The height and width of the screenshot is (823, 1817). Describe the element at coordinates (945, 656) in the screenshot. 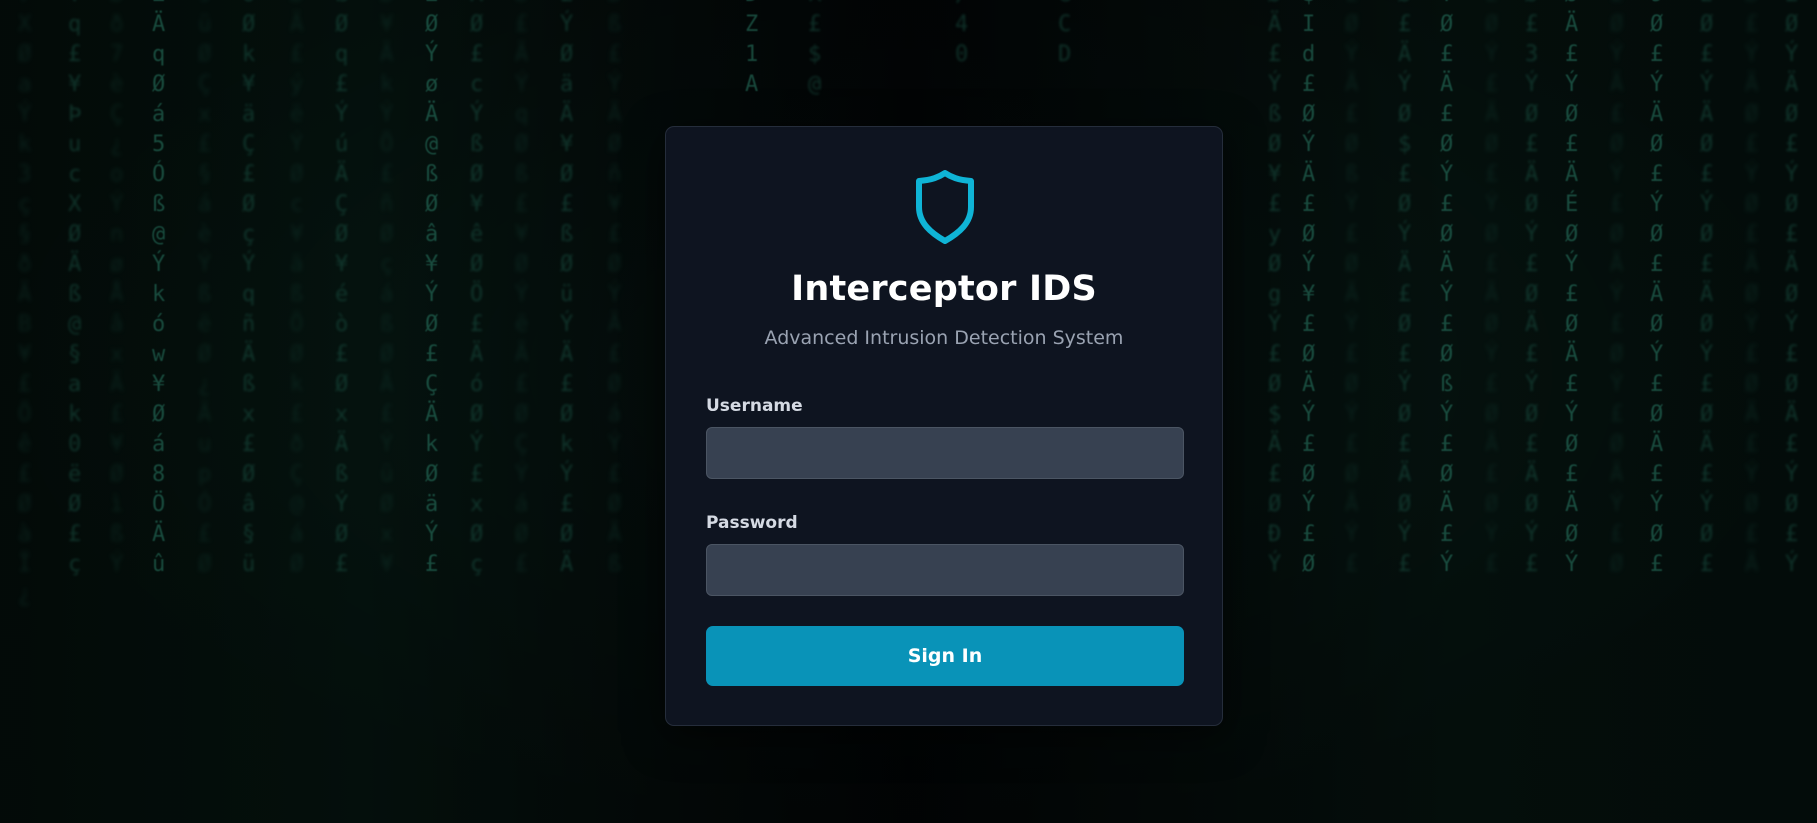

I see `sign-in-button: Sign In` at that location.